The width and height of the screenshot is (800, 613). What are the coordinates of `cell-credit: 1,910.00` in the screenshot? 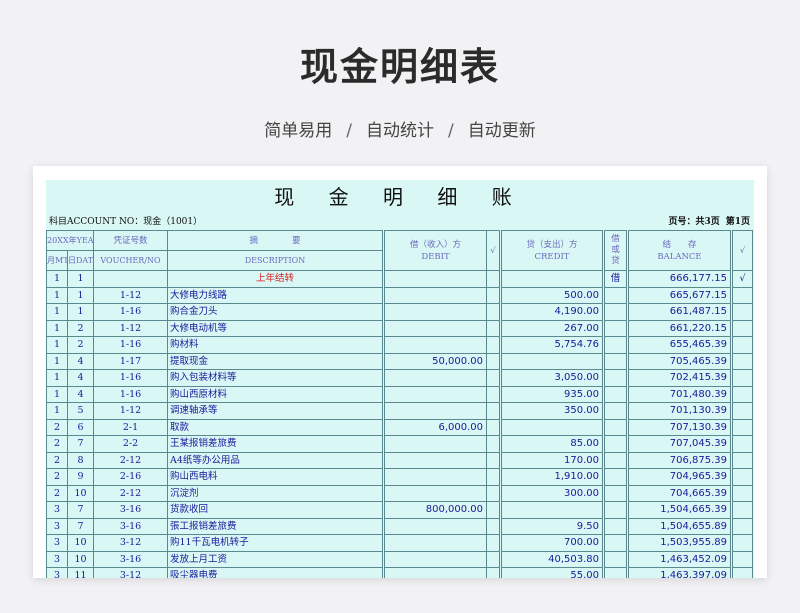 It's located at (551, 477).